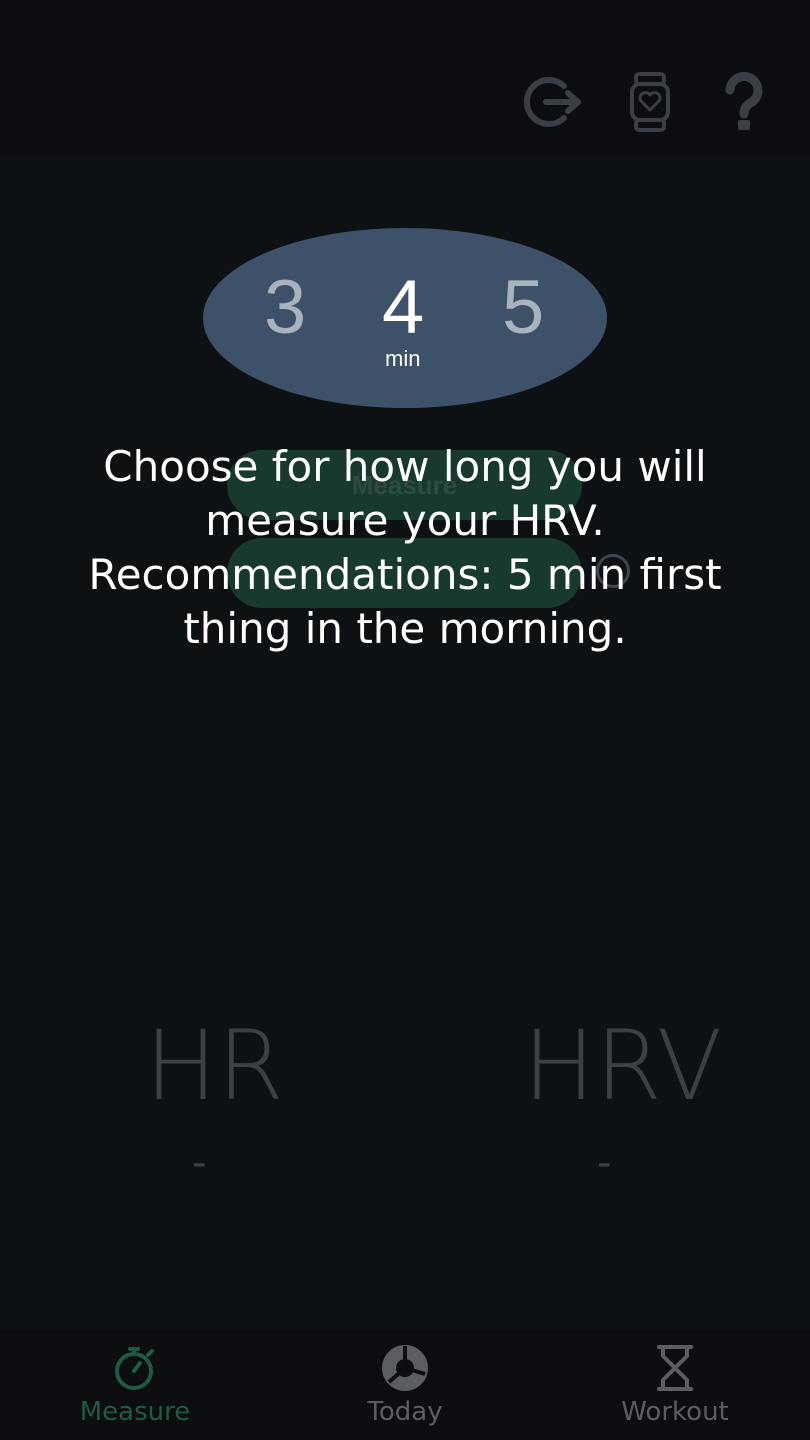 The height and width of the screenshot is (1440, 810). What do you see at coordinates (604, 1163) in the screenshot?
I see `hrv-value: -` at bounding box center [604, 1163].